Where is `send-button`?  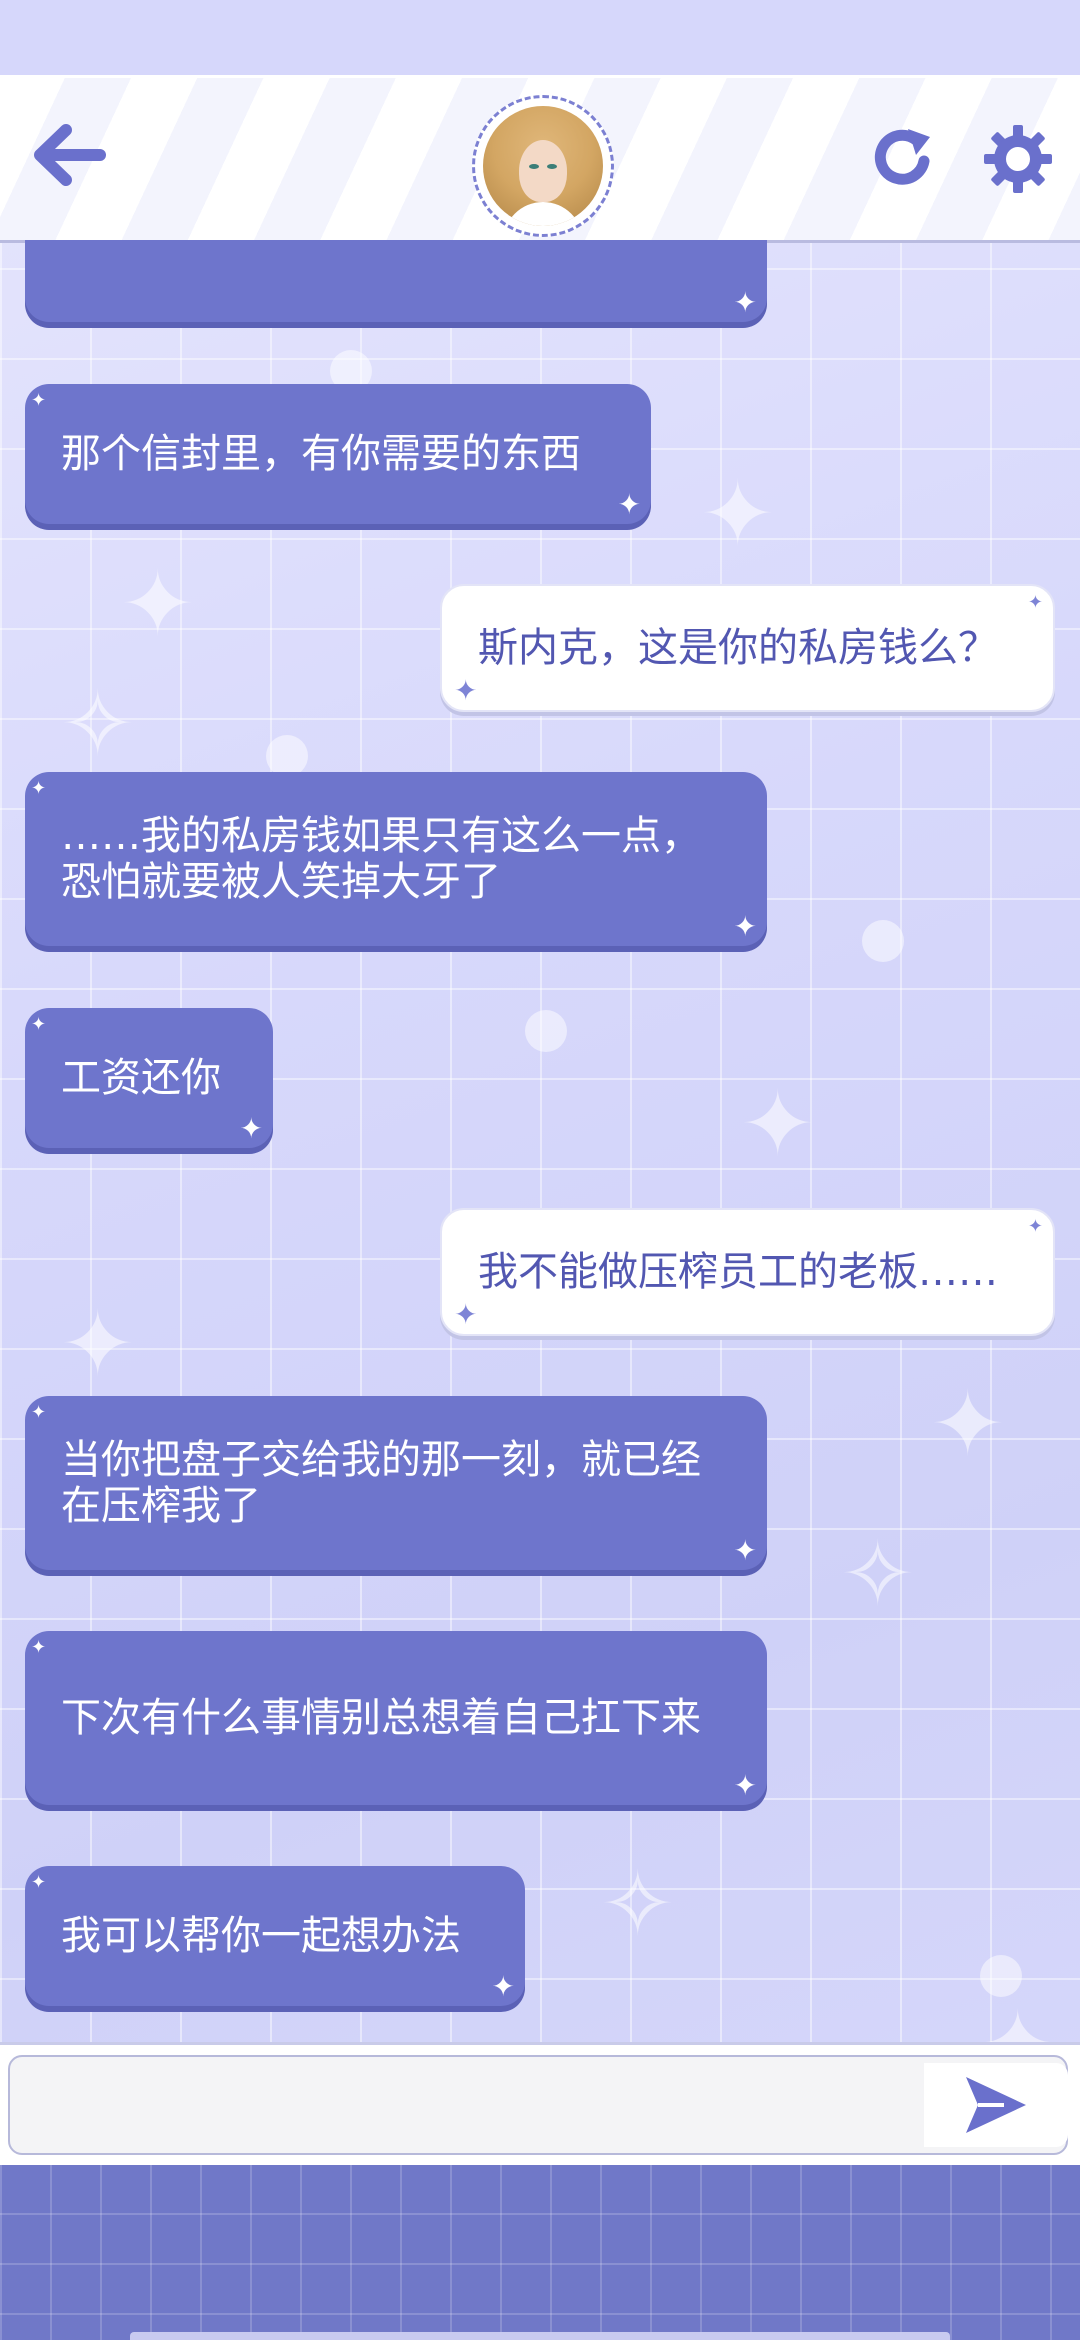 send-button is located at coordinates (996, 2105).